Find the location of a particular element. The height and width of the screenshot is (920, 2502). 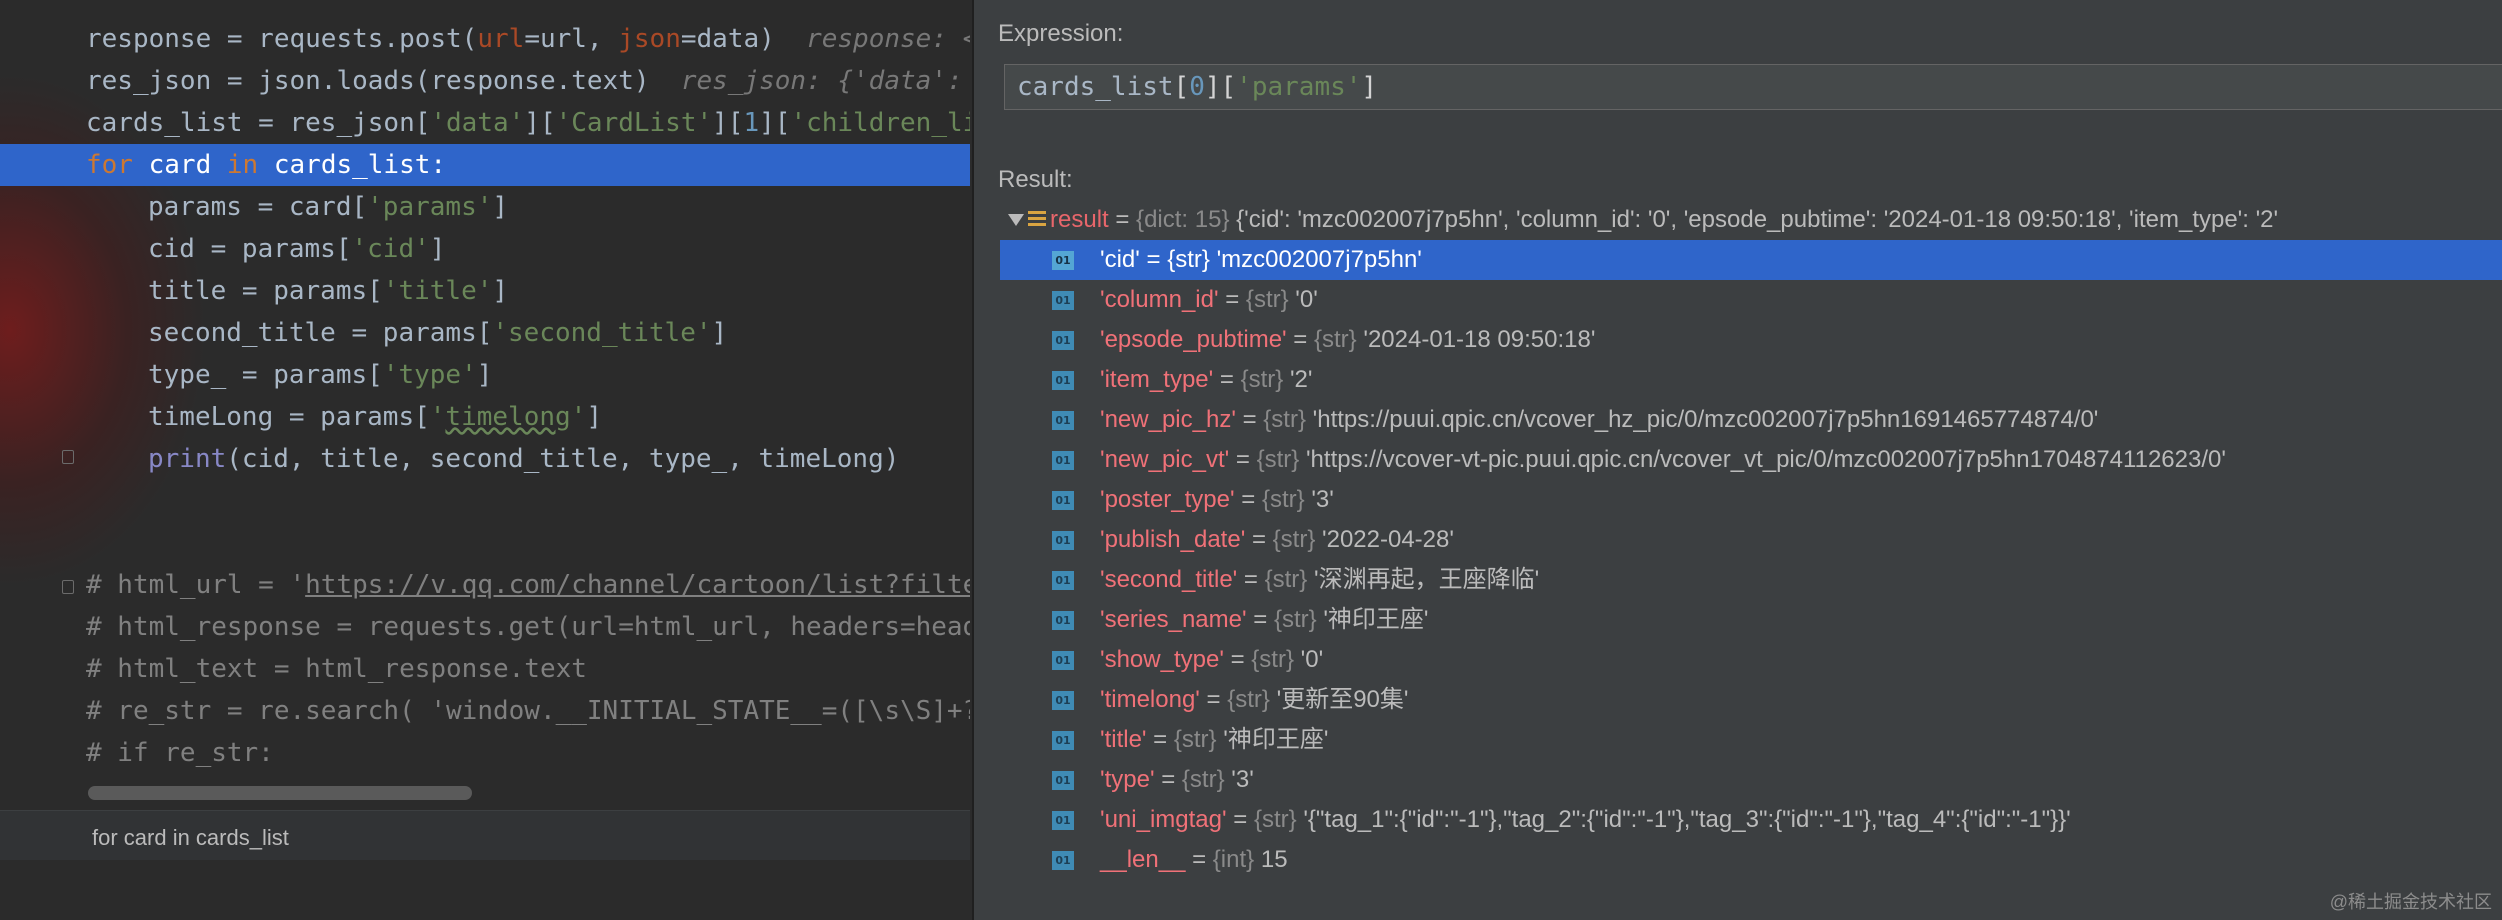

item-value: '神印王座' is located at coordinates (1276, 739).